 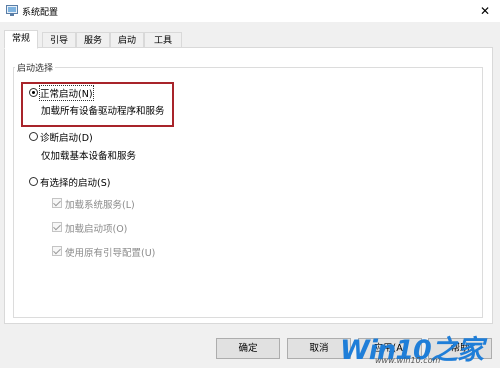 I want to click on watermark-logo: Win10之家 www.win10.com, so click(x=420, y=348).